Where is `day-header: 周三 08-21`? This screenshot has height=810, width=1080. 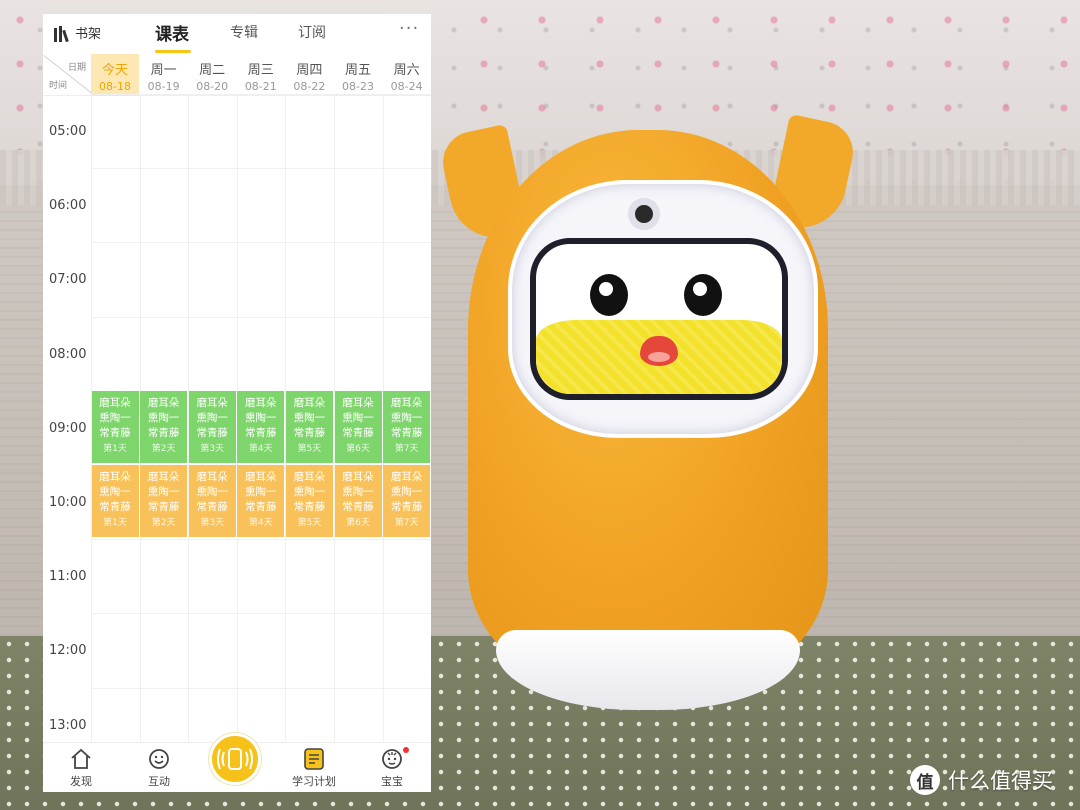
day-header: 周三 08-21 is located at coordinates (261, 75).